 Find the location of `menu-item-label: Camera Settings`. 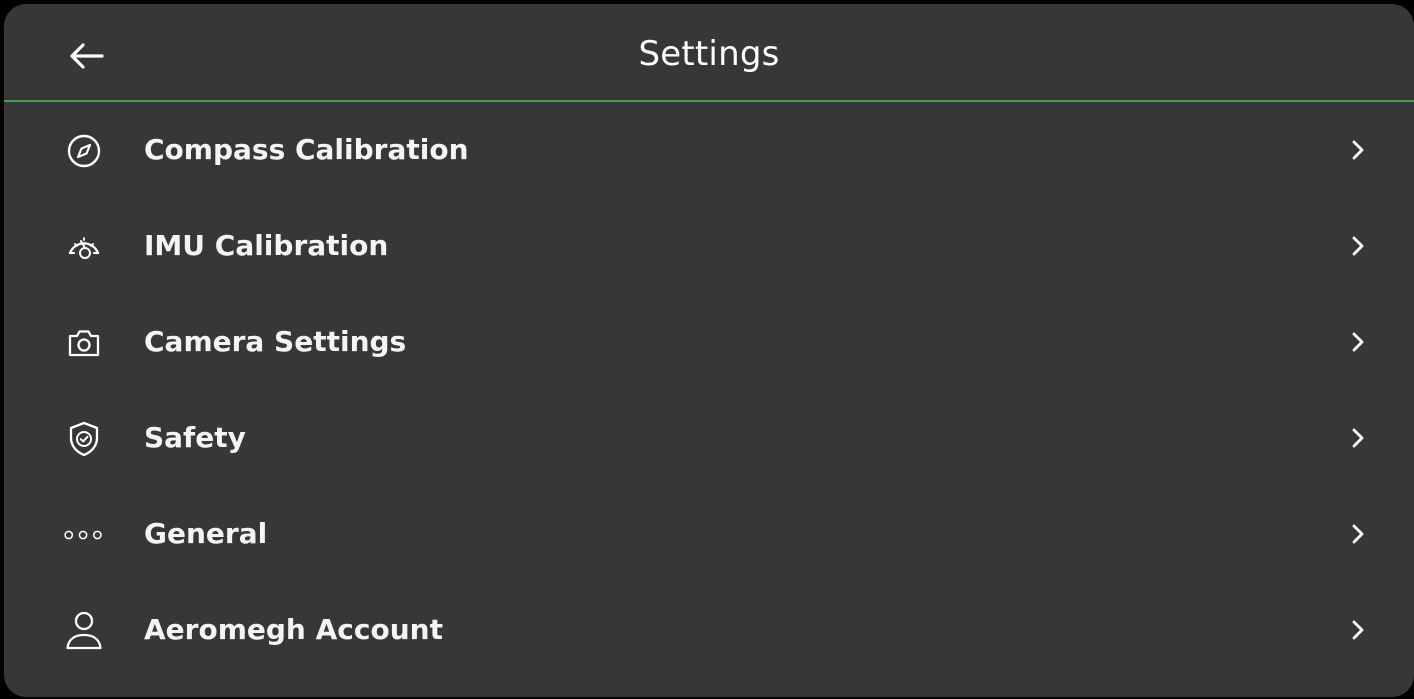

menu-item-label: Camera Settings is located at coordinates (275, 341).